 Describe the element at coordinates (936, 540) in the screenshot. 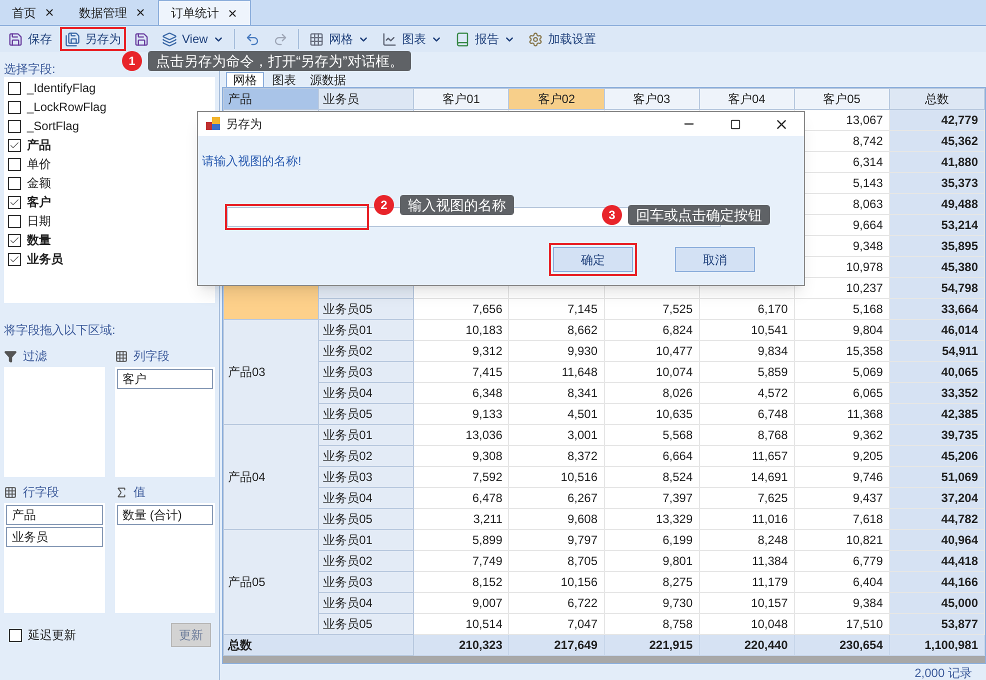

I see `table-cell: 40,964` at that location.